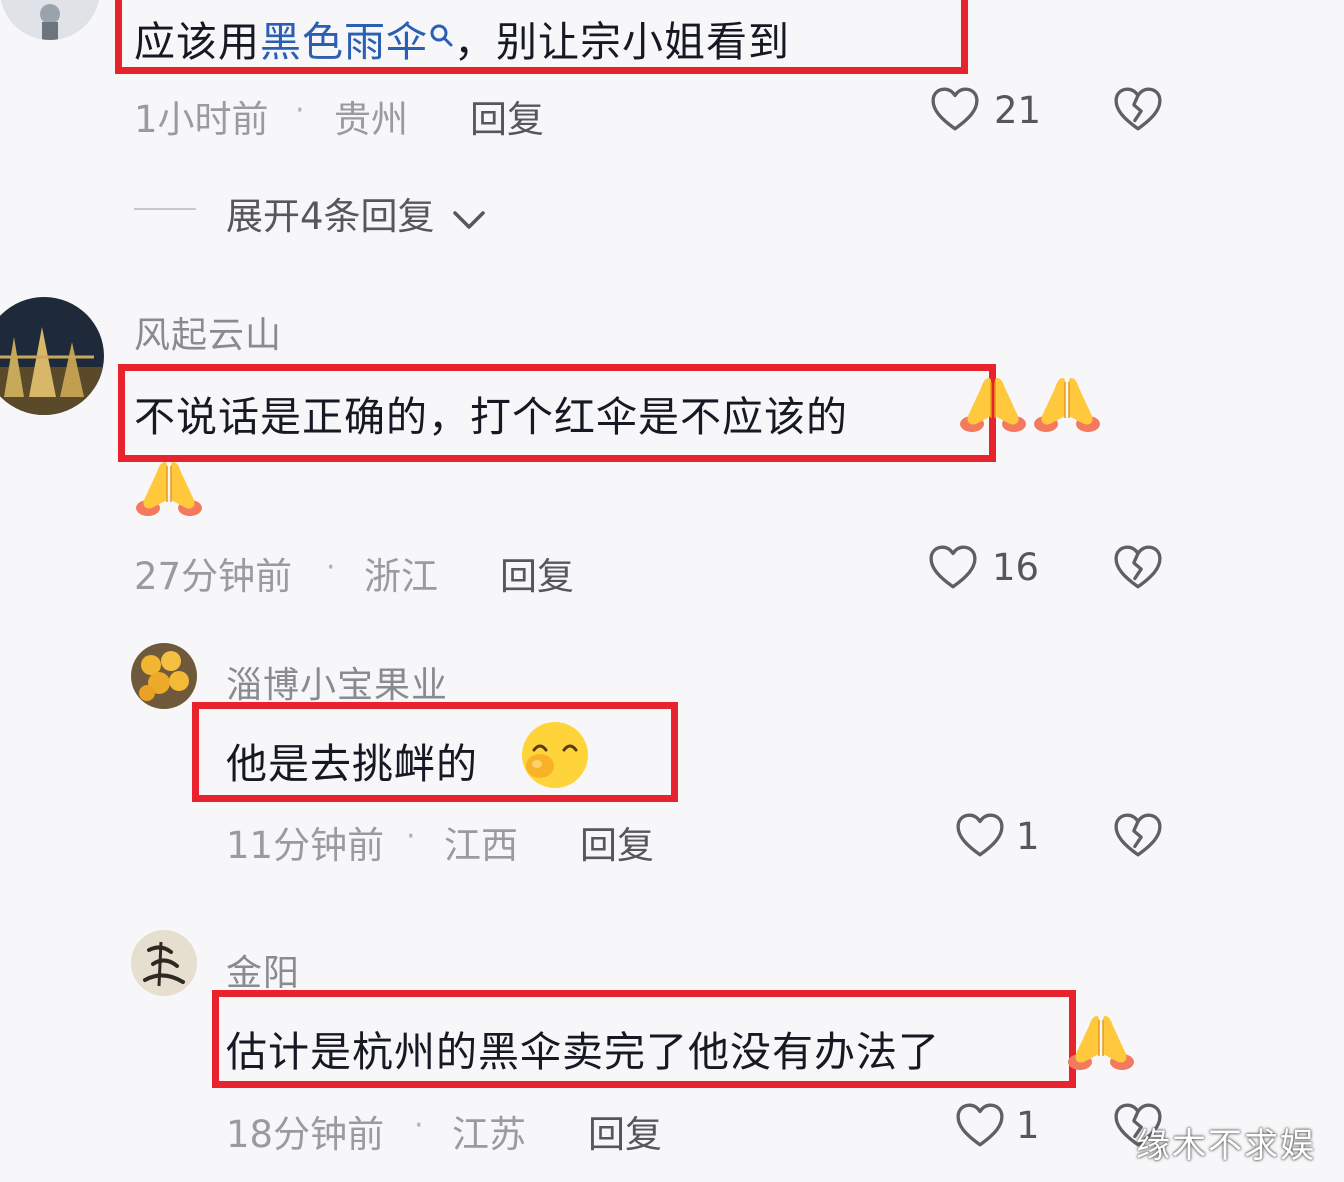 The image size is (1344, 1182). I want to click on expand-replies-label: 展开4条回复, so click(330, 216).